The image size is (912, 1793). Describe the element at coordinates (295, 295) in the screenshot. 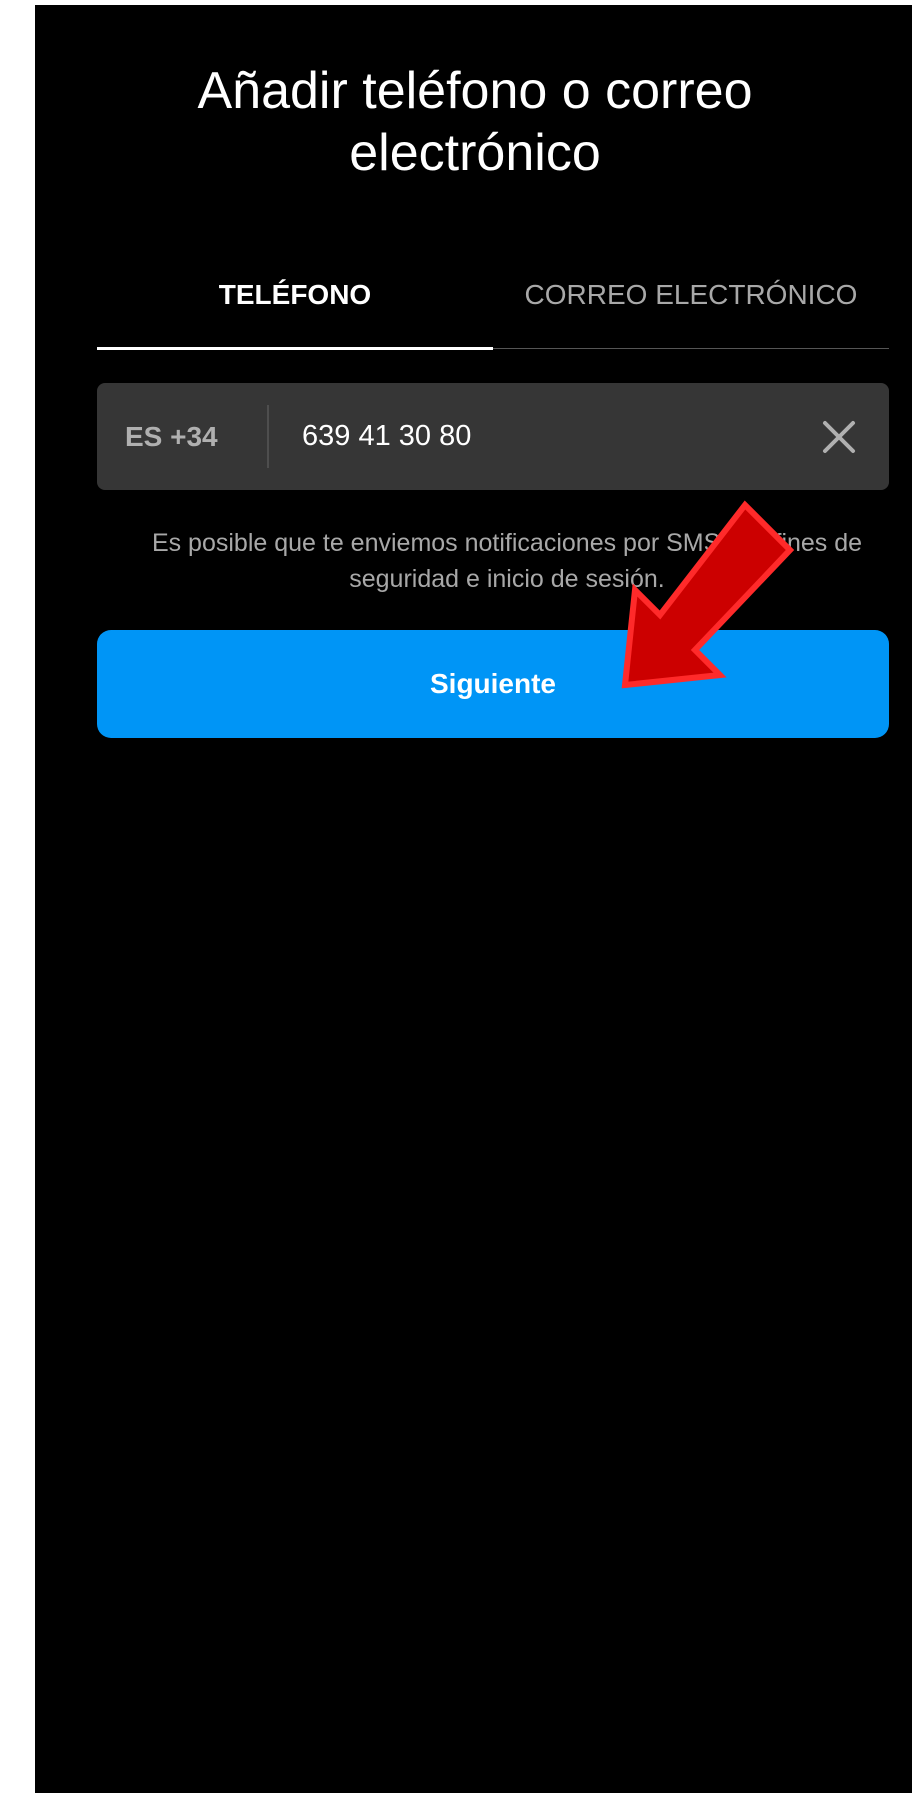

I see `tab-phone: TELÉFONO` at that location.